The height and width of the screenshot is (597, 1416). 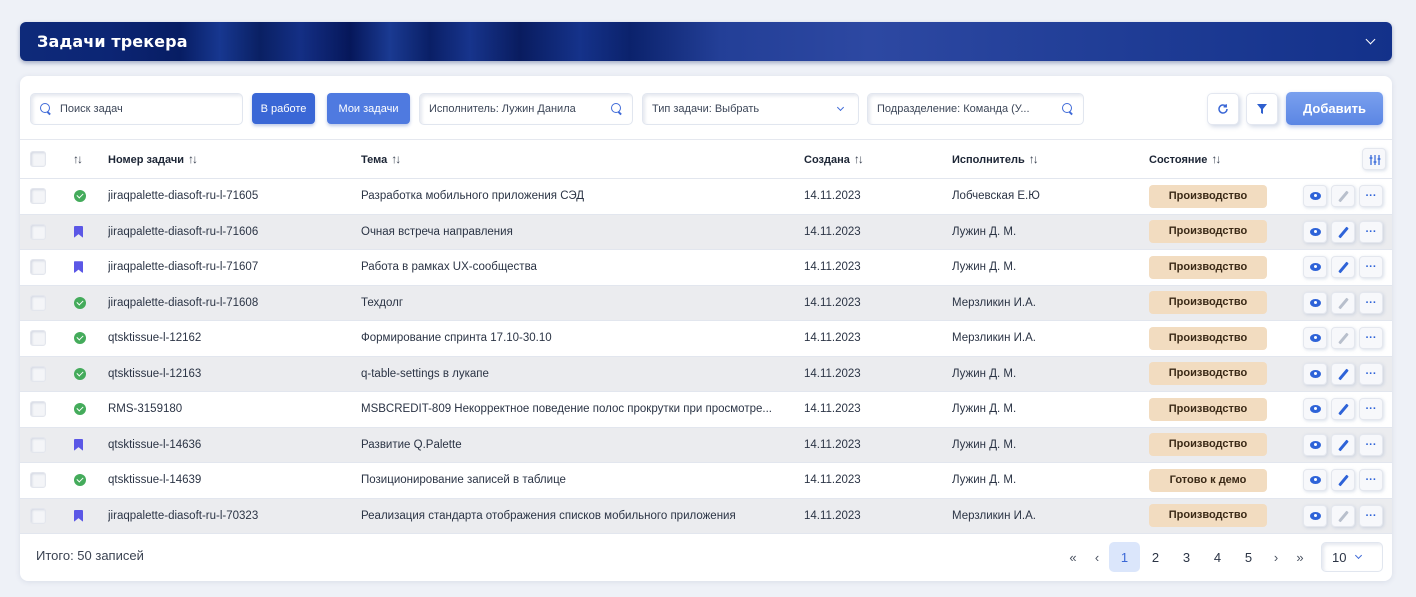 I want to click on task-type-select: Тип задачи: Выбрать, so click(x=750, y=109).